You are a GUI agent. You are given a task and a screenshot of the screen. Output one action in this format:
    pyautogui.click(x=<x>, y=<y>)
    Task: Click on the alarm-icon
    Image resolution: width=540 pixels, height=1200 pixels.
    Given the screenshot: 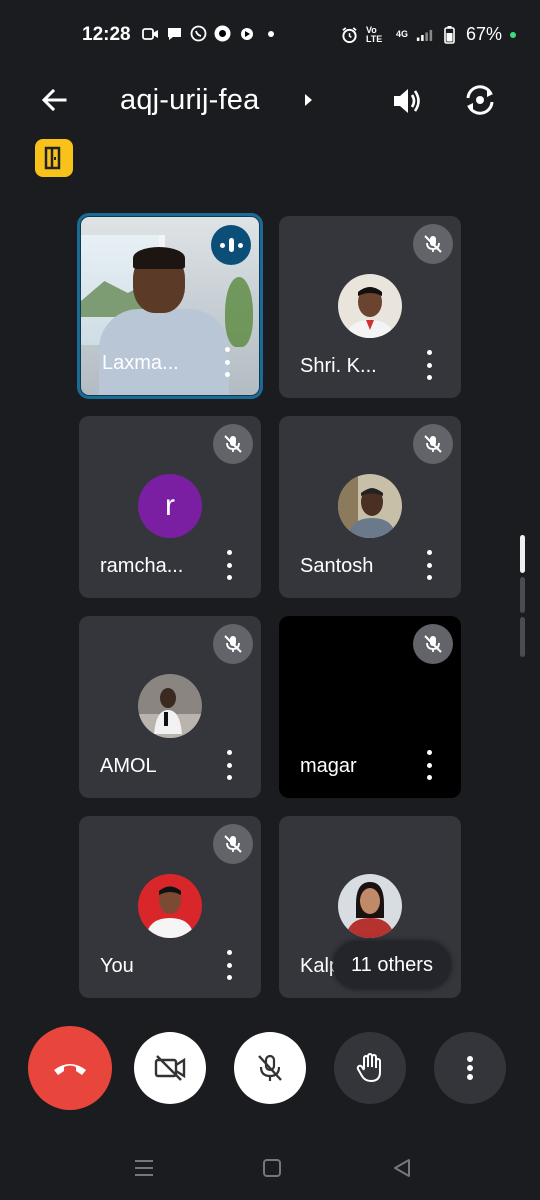 What is the action you would take?
    pyautogui.click(x=349, y=34)
    